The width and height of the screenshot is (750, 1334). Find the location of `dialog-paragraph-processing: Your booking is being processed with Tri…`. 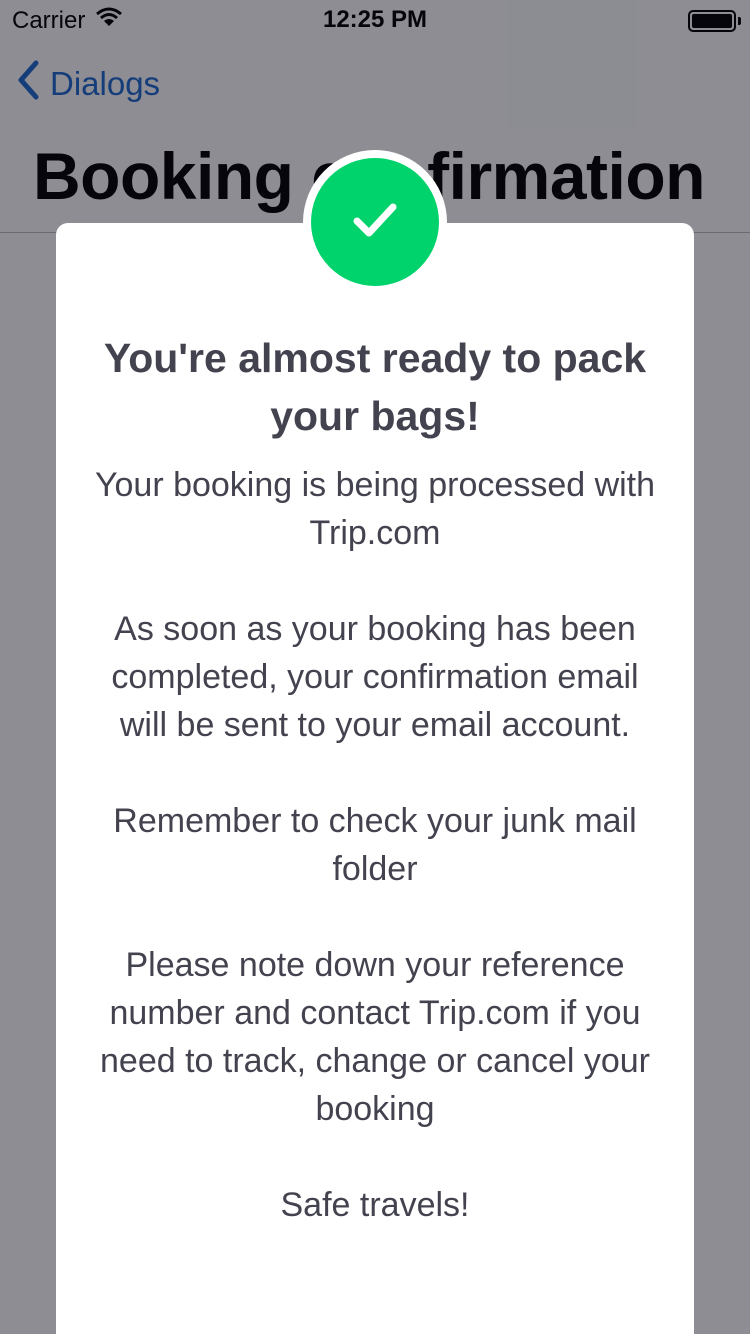

dialog-paragraph-processing: Your booking is being processed with Tri… is located at coordinates (375, 509).